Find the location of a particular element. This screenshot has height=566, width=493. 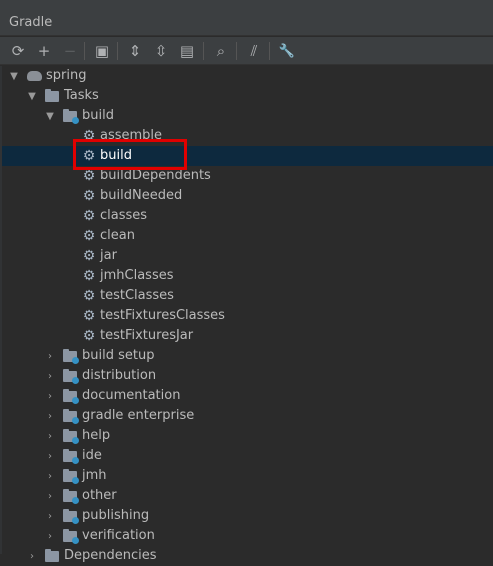

tree-node-build-group: ▼ build is located at coordinates (246, 116).